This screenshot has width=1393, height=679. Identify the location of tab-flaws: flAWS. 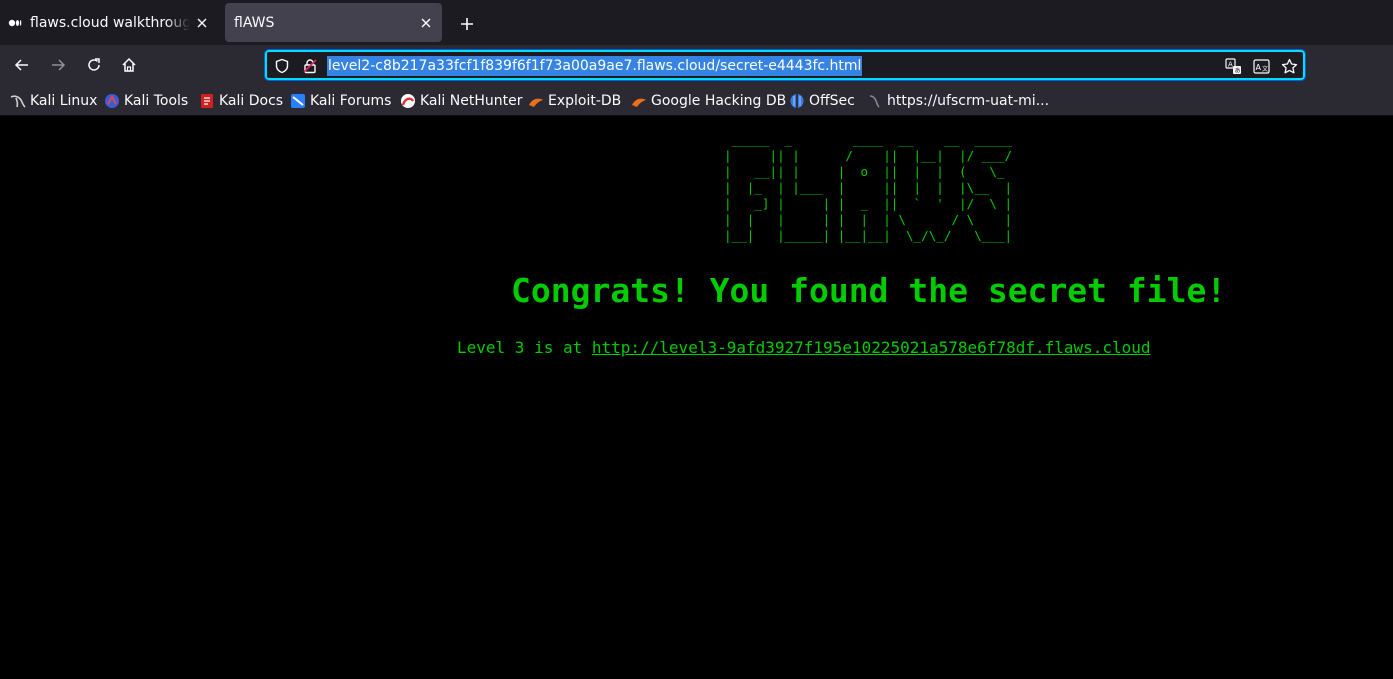
(333, 22).